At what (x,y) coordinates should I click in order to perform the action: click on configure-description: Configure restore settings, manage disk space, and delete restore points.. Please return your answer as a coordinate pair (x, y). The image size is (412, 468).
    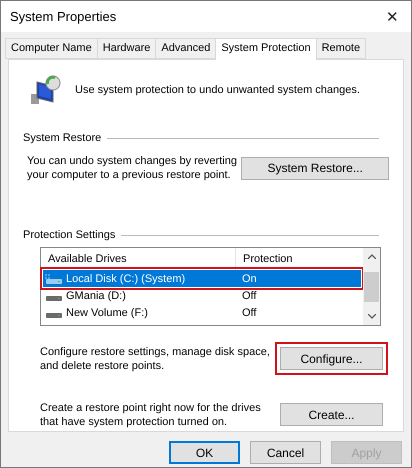
    Looking at the image, I should click on (155, 358).